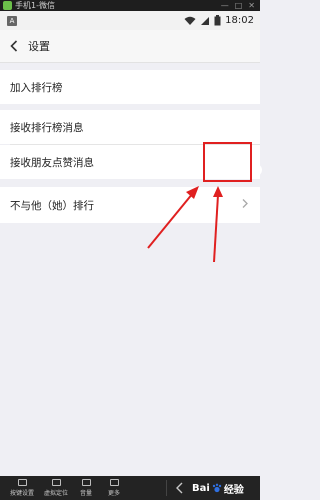 The image size is (320, 500). I want to click on status-bar: A 18:02, so click(130, 20).